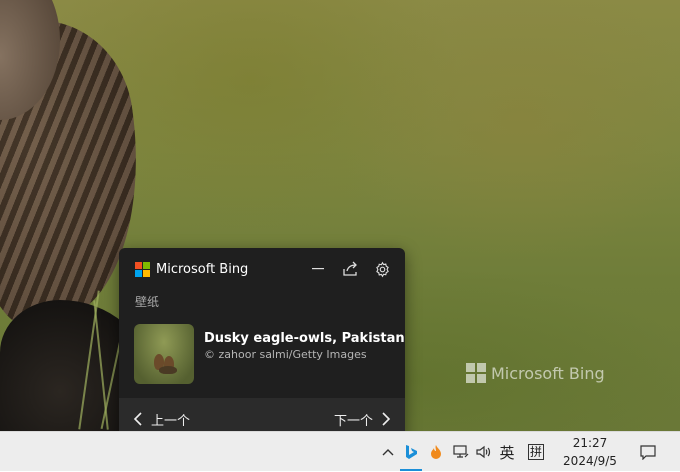 This screenshot has width=680, height=472. What do you see at coordinates (476, 373) in the screenshot?
I see `windows-logo-icon` at bounding box center [476, 373].